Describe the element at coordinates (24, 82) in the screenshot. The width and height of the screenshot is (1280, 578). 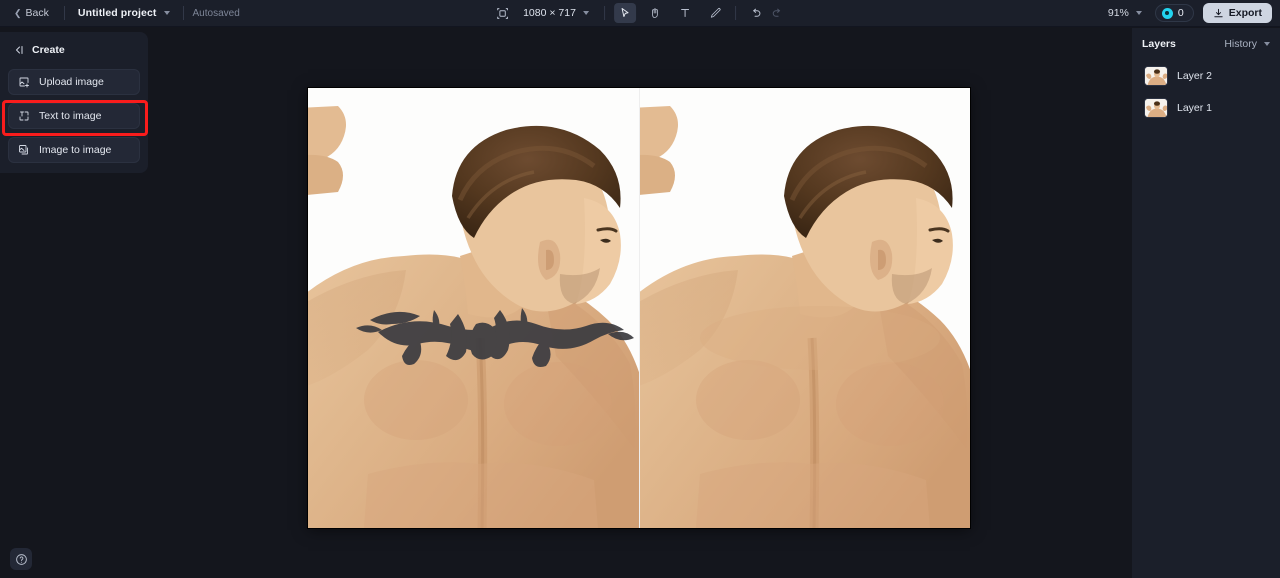
I see `upload-image-icon` at that location.